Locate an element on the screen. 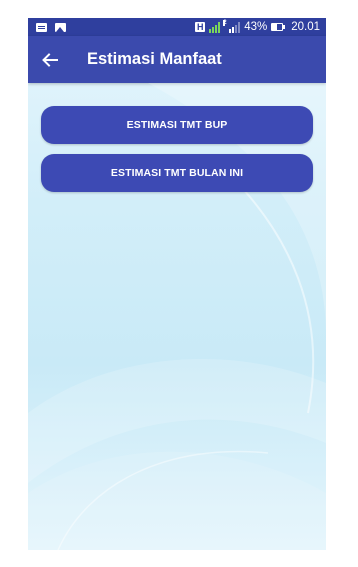 The height and width of the screenshot is (567, 358). back-button is located at coordinates (50, 59).